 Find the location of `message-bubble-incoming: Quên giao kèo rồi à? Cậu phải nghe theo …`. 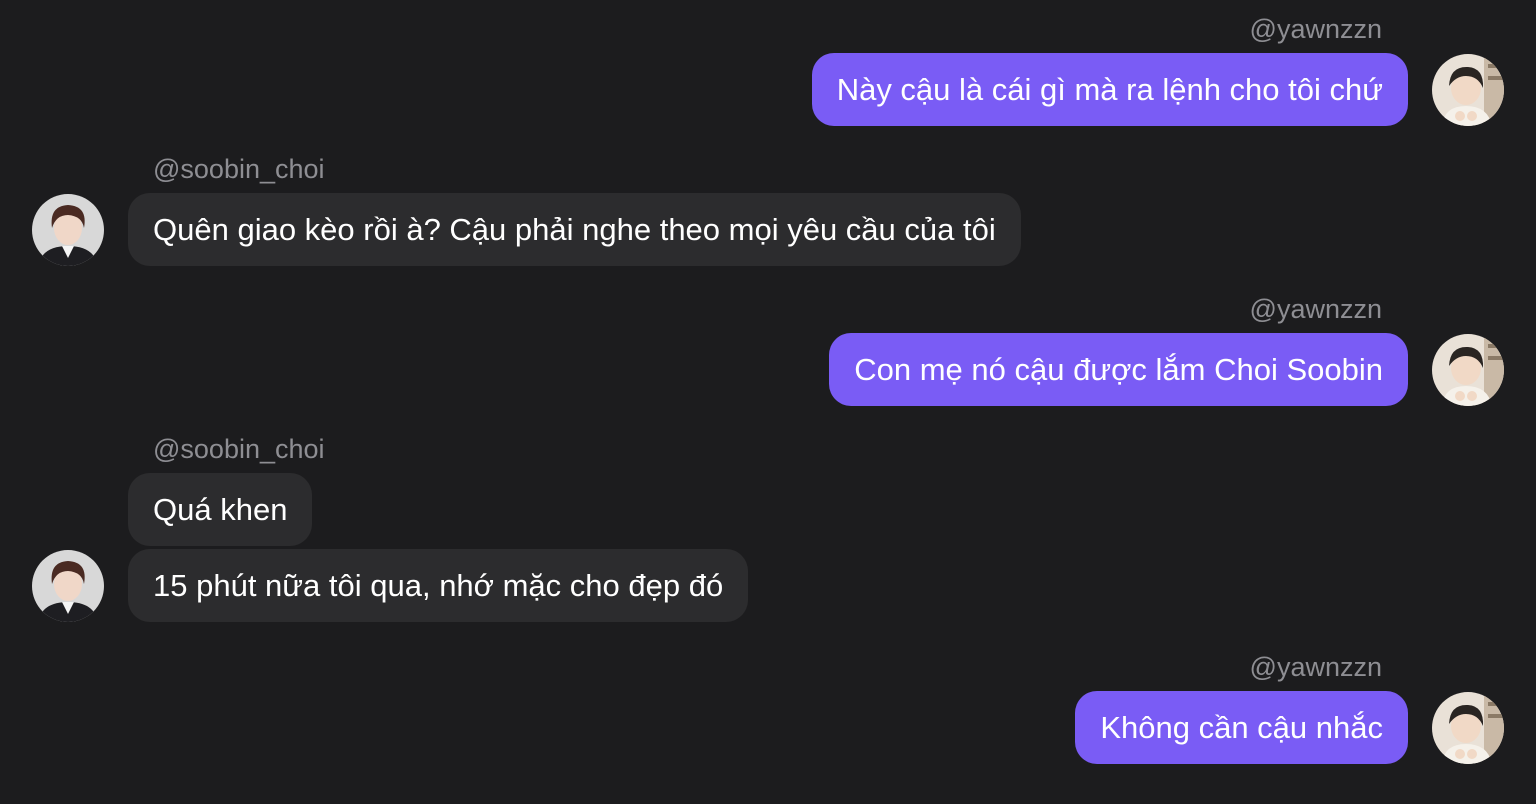

message-bubble-incoming: Quên giao kèo rồi à? Cậu phải nghe theo … is located at coordinates (574, 229).